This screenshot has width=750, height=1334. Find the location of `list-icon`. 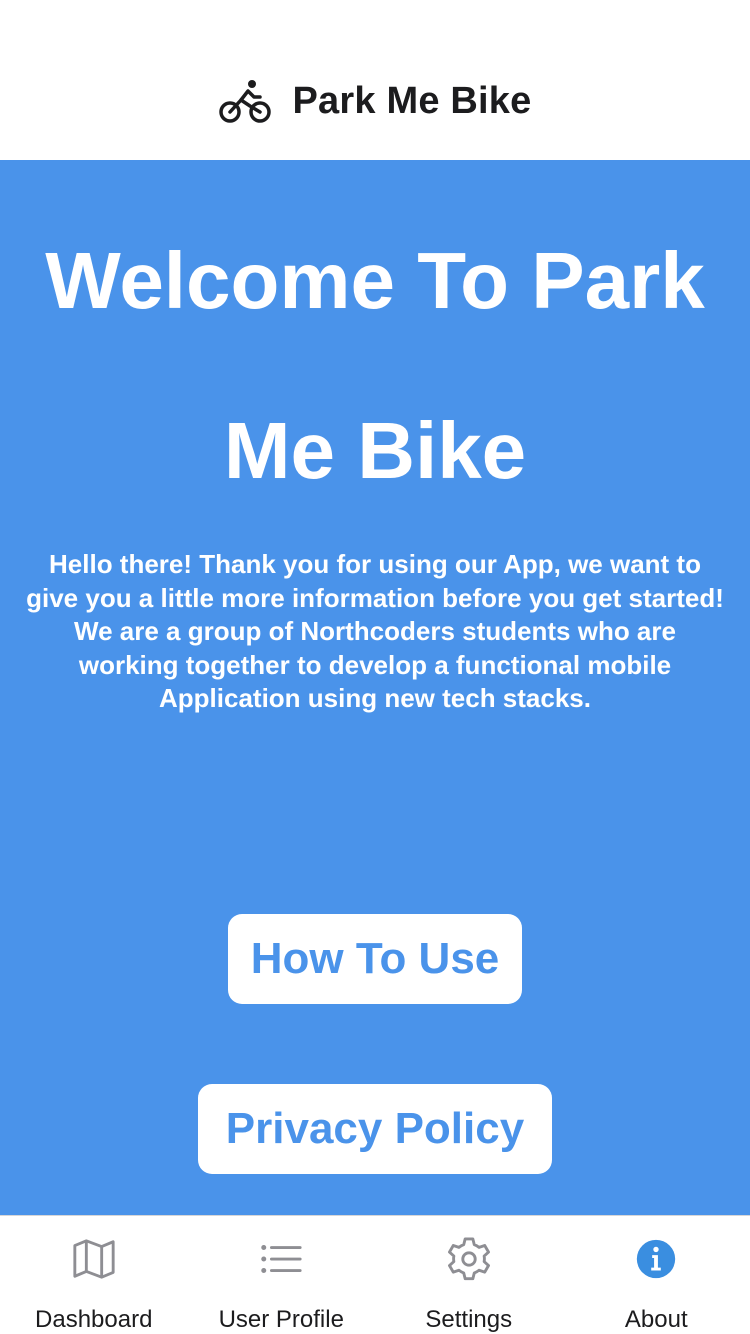

list-icon is located at coordinates (281, 1259).